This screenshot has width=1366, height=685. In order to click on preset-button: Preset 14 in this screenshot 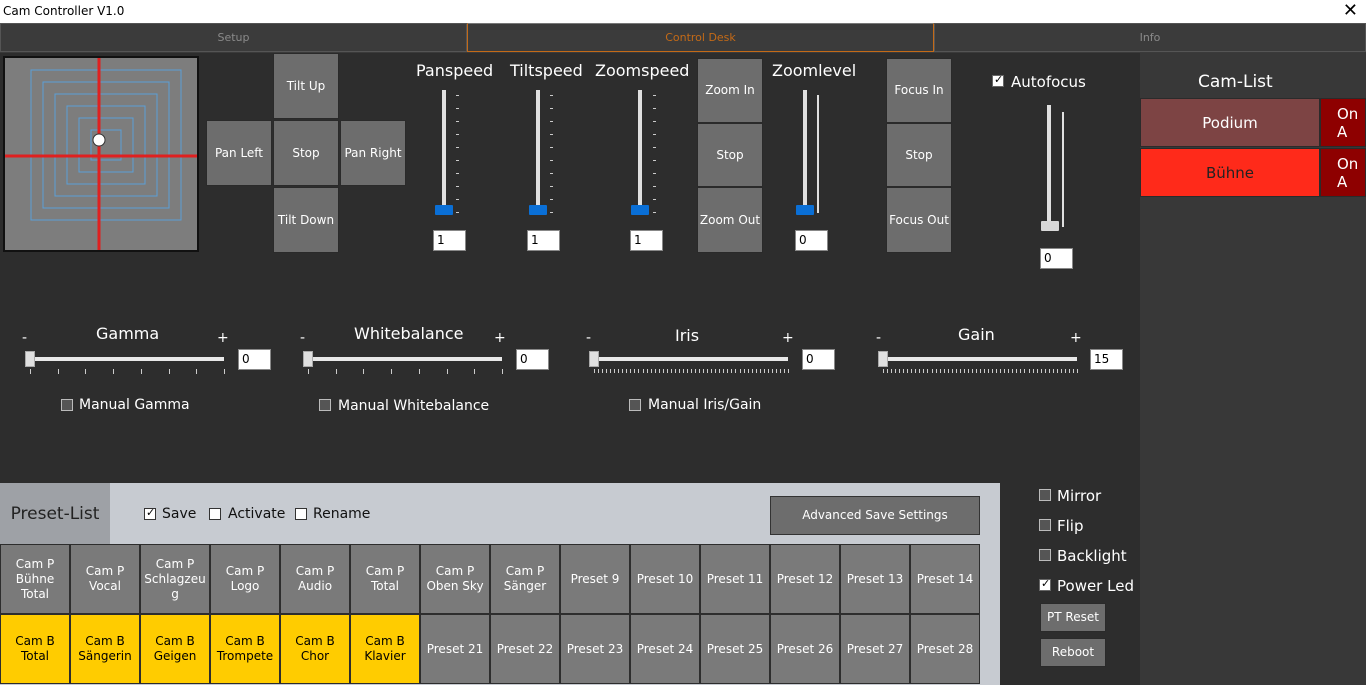, I will do `click(945, 579)`.